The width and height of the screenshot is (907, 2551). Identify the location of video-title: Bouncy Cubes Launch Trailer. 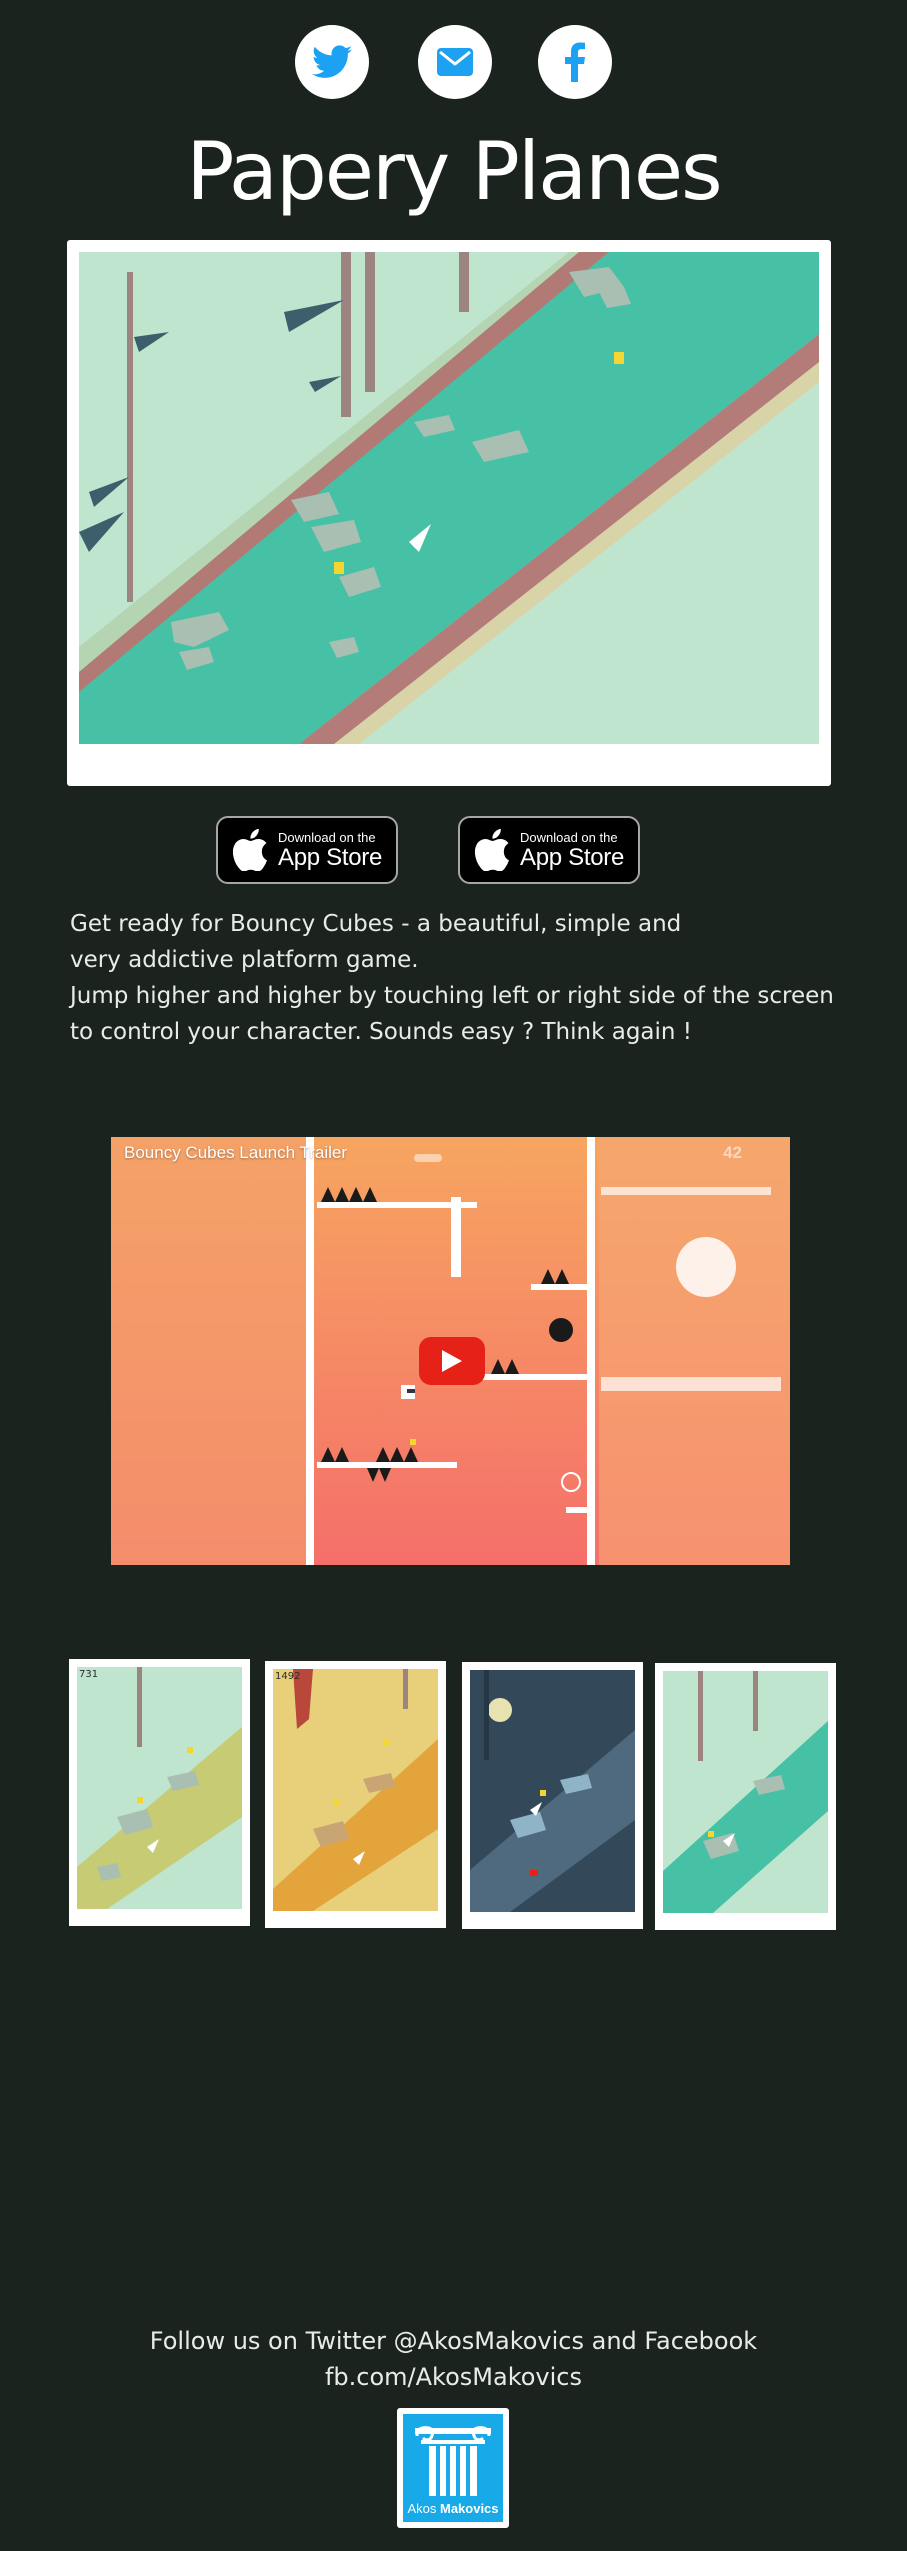
(236, 1152).